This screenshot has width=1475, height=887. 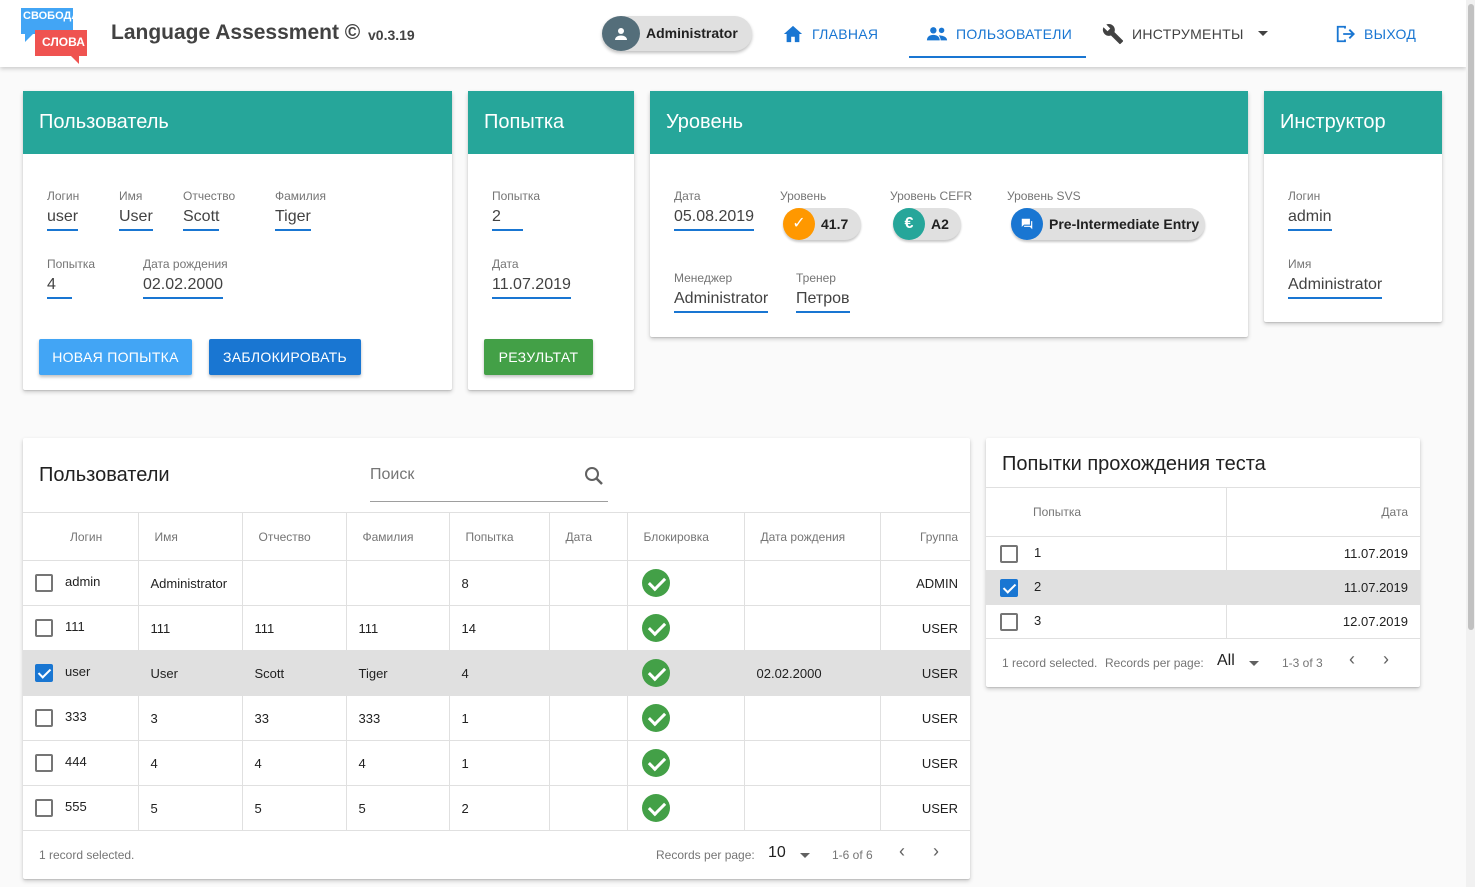 I want to click on col-birth: Дата рождения, so click(x=812, y=536).